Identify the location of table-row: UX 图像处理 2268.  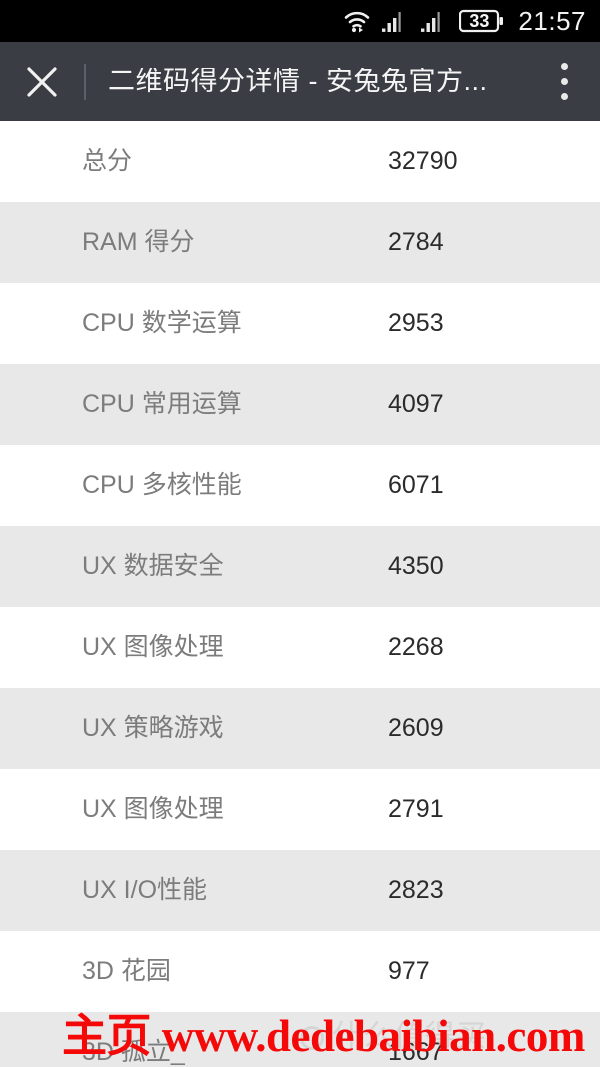
(300, 647).